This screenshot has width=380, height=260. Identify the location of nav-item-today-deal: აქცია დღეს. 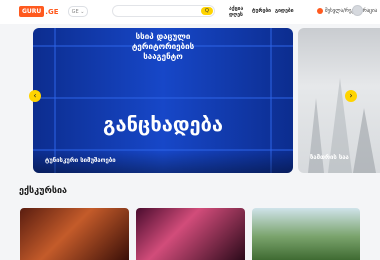
(236, 12).